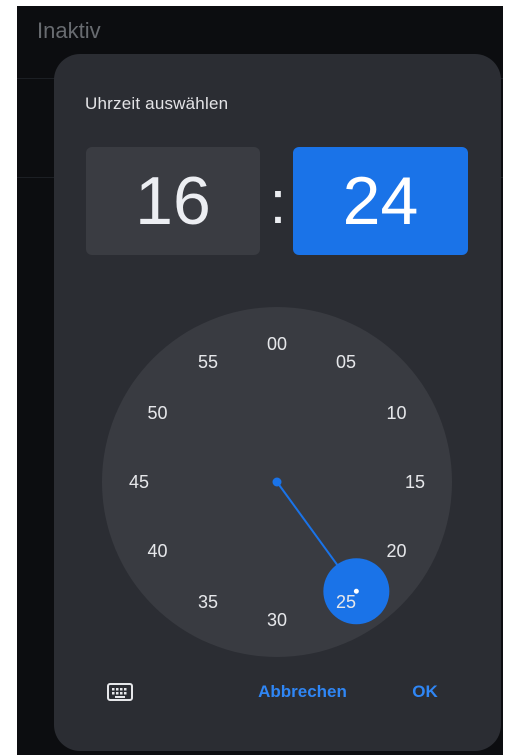 The image size is (509, 755). Describe the element at coordinates (397, 413) in the screenshot. I see `clock-number-10: 10` at that location.